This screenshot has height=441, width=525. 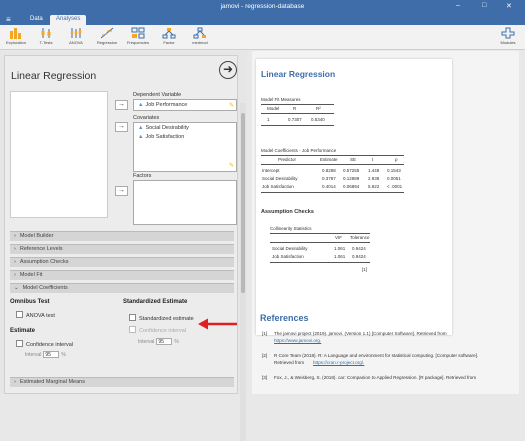 What do you see at coordinates (243, 203) in the screenshot?
I see `scrollbar-thumb` at bounding box center [243, 203].